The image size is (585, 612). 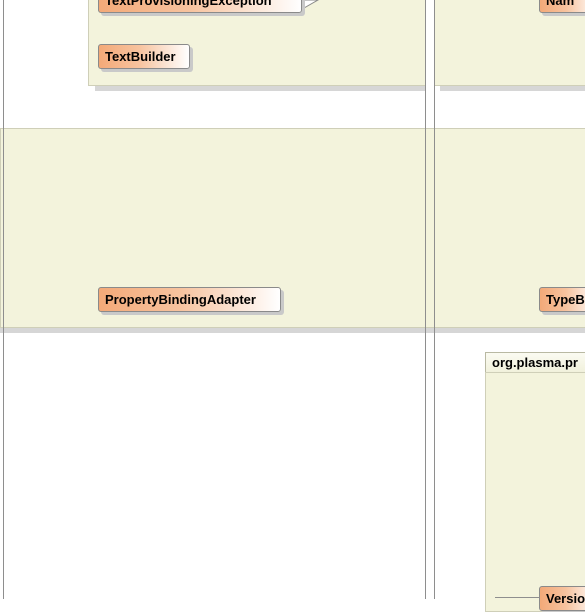 I want to click on package-top-right-shadow, so click(x=512, y=88).